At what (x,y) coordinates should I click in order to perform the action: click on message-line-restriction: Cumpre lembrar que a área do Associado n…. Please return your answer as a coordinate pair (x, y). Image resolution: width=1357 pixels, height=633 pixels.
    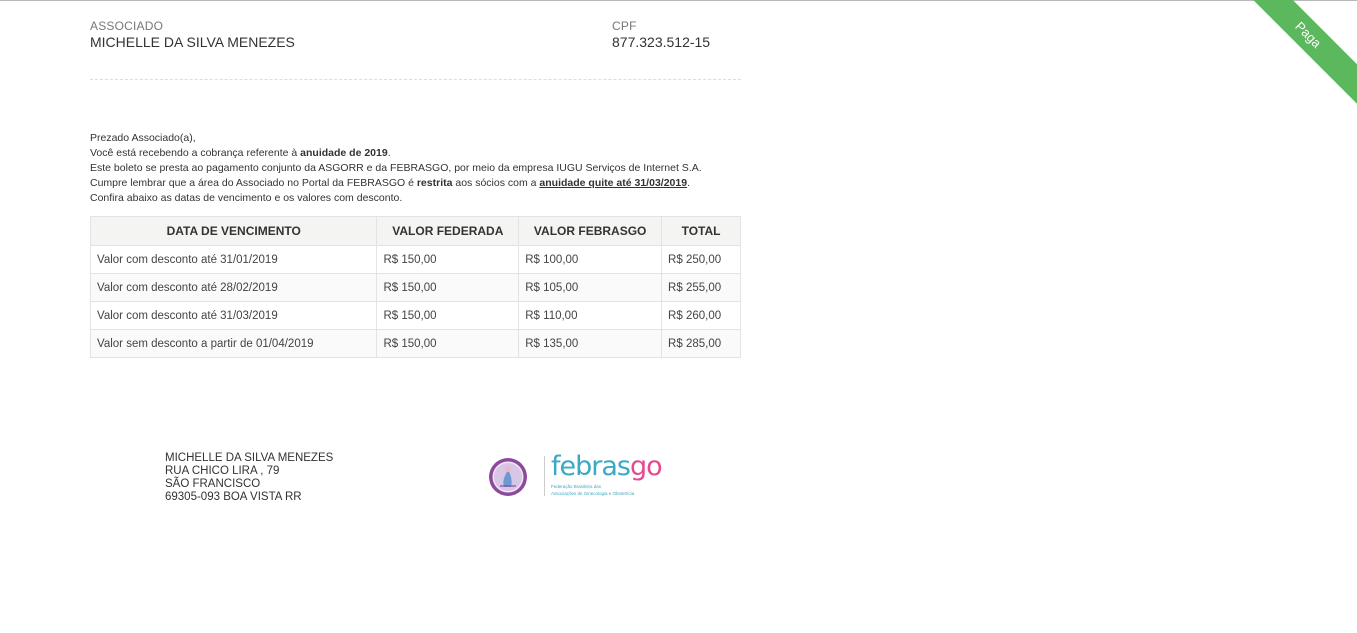
    Looking at the image, I should click on (390, 183).